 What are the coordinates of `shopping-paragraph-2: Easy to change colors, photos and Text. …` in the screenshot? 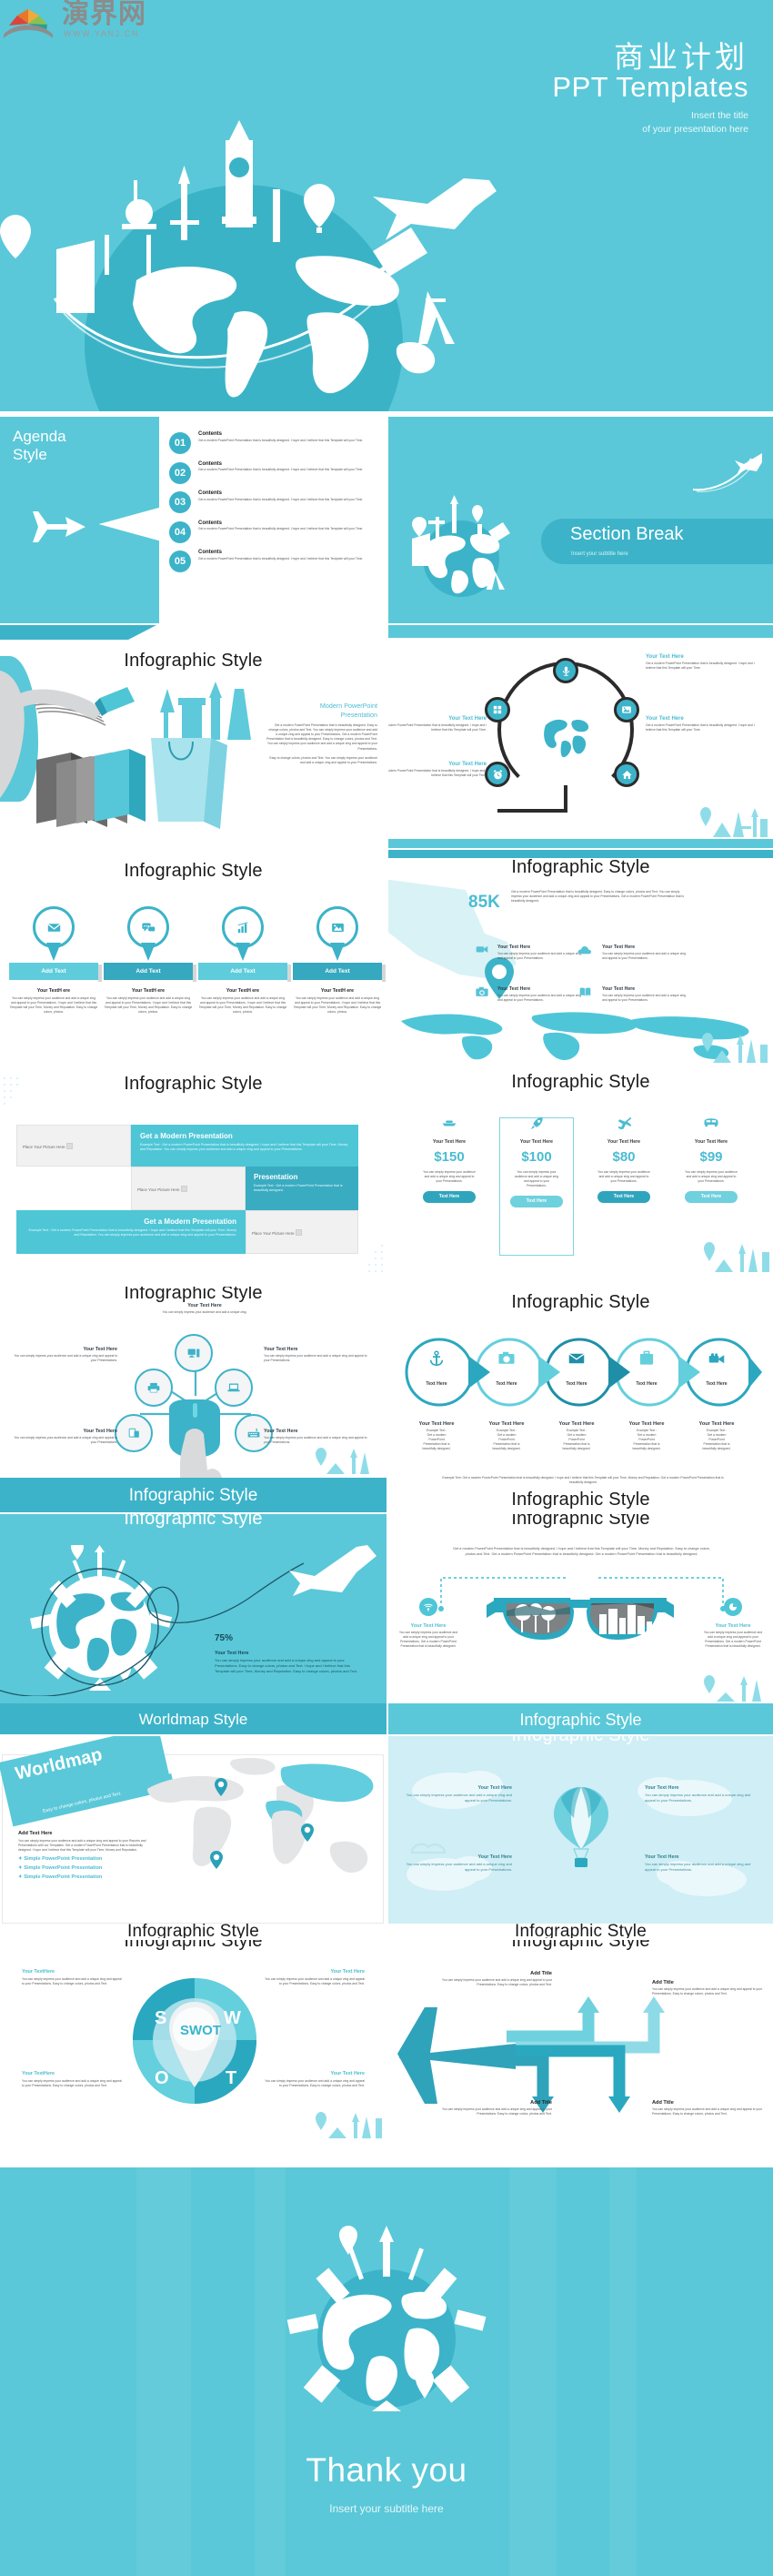 It's located at (323, 759).